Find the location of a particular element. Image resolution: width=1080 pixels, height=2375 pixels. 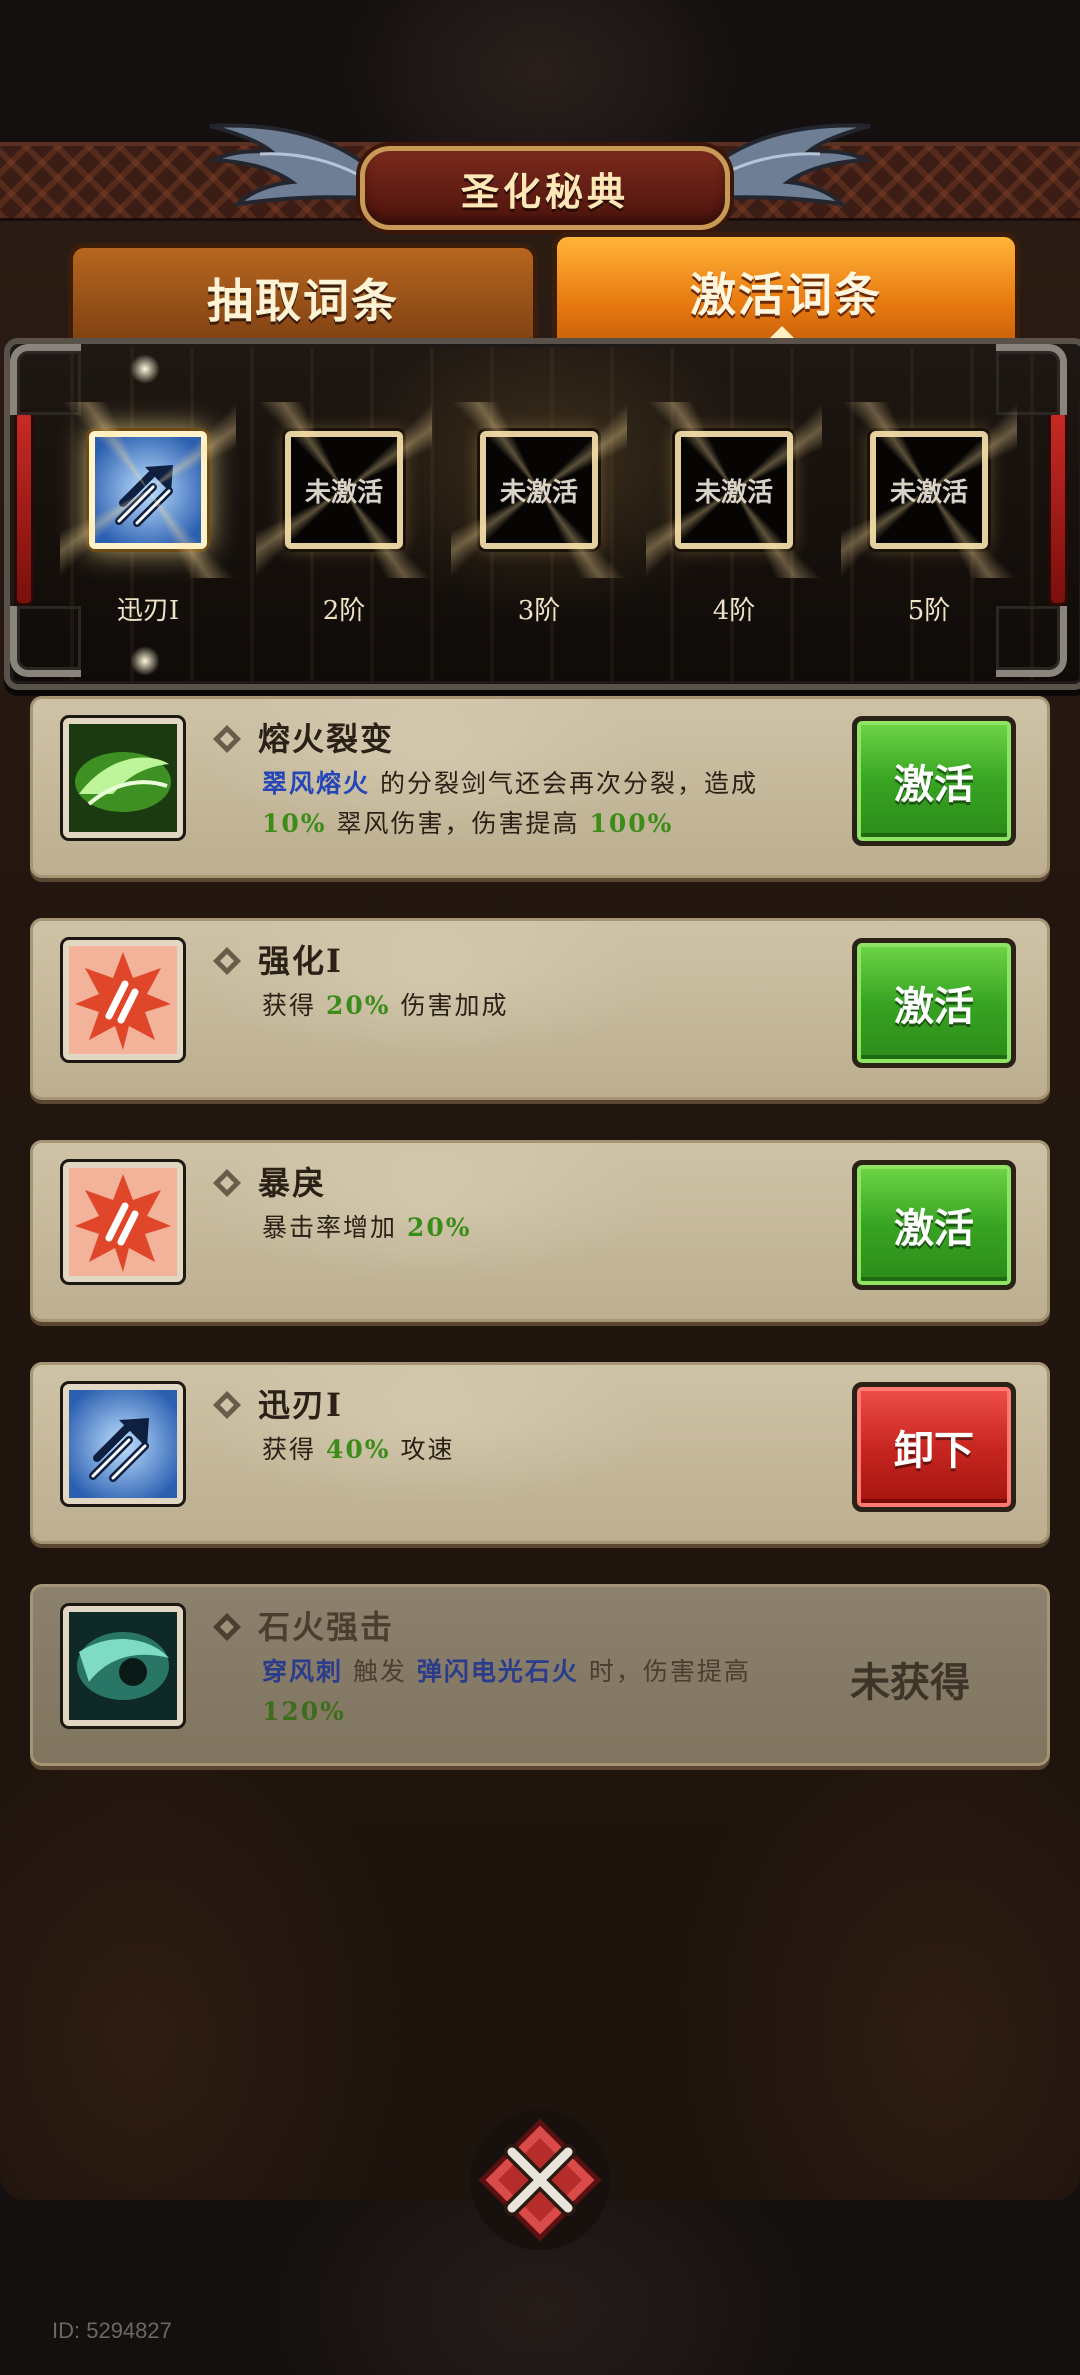

tier-label: 2阶 is located at coordinates (344, 611).